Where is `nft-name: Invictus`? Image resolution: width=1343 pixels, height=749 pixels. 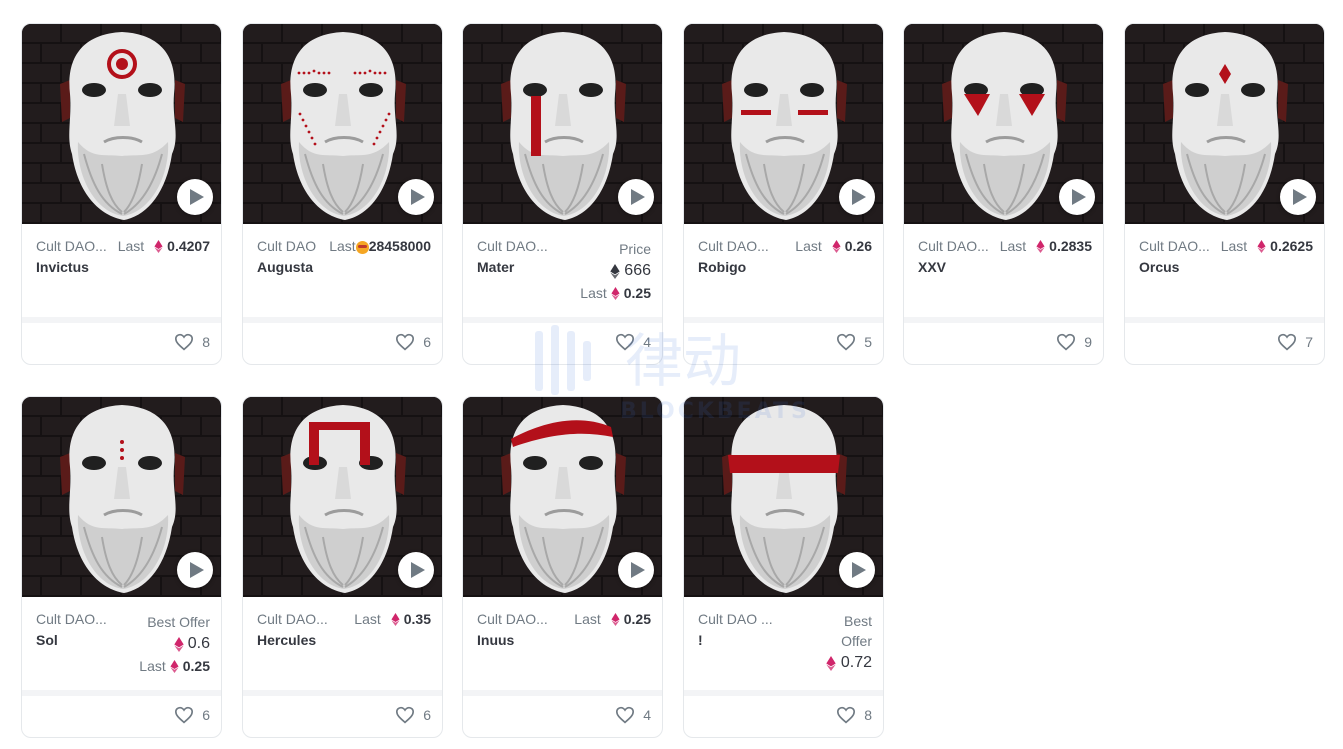 nft-name: Invictus is located at coordinates (62, 267).